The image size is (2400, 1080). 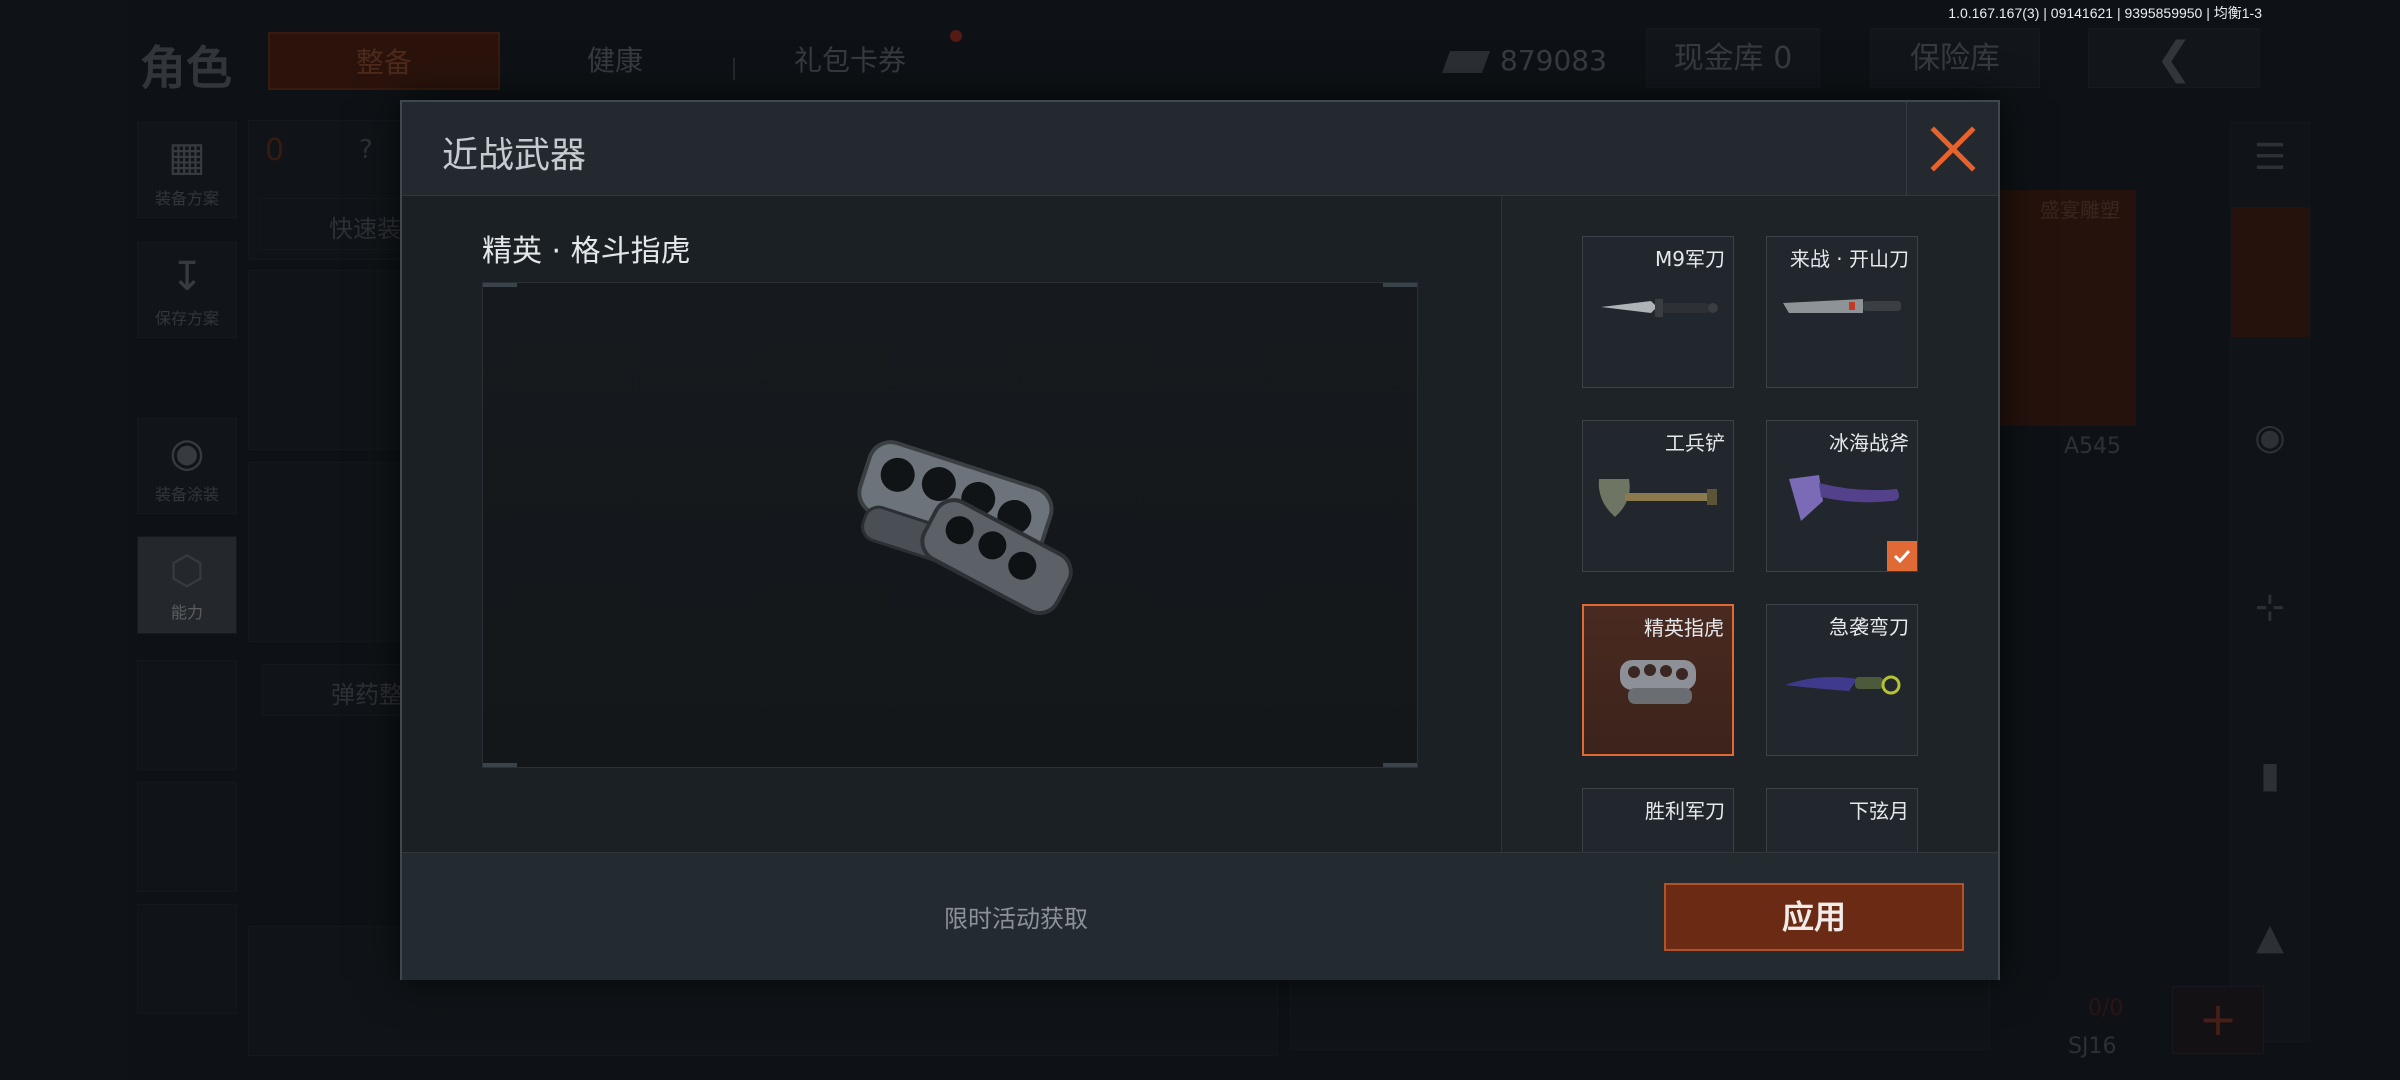 I want to click on sidebar-item-loadout-plan: ▦ 装备方案, so click(x=187, y=170).